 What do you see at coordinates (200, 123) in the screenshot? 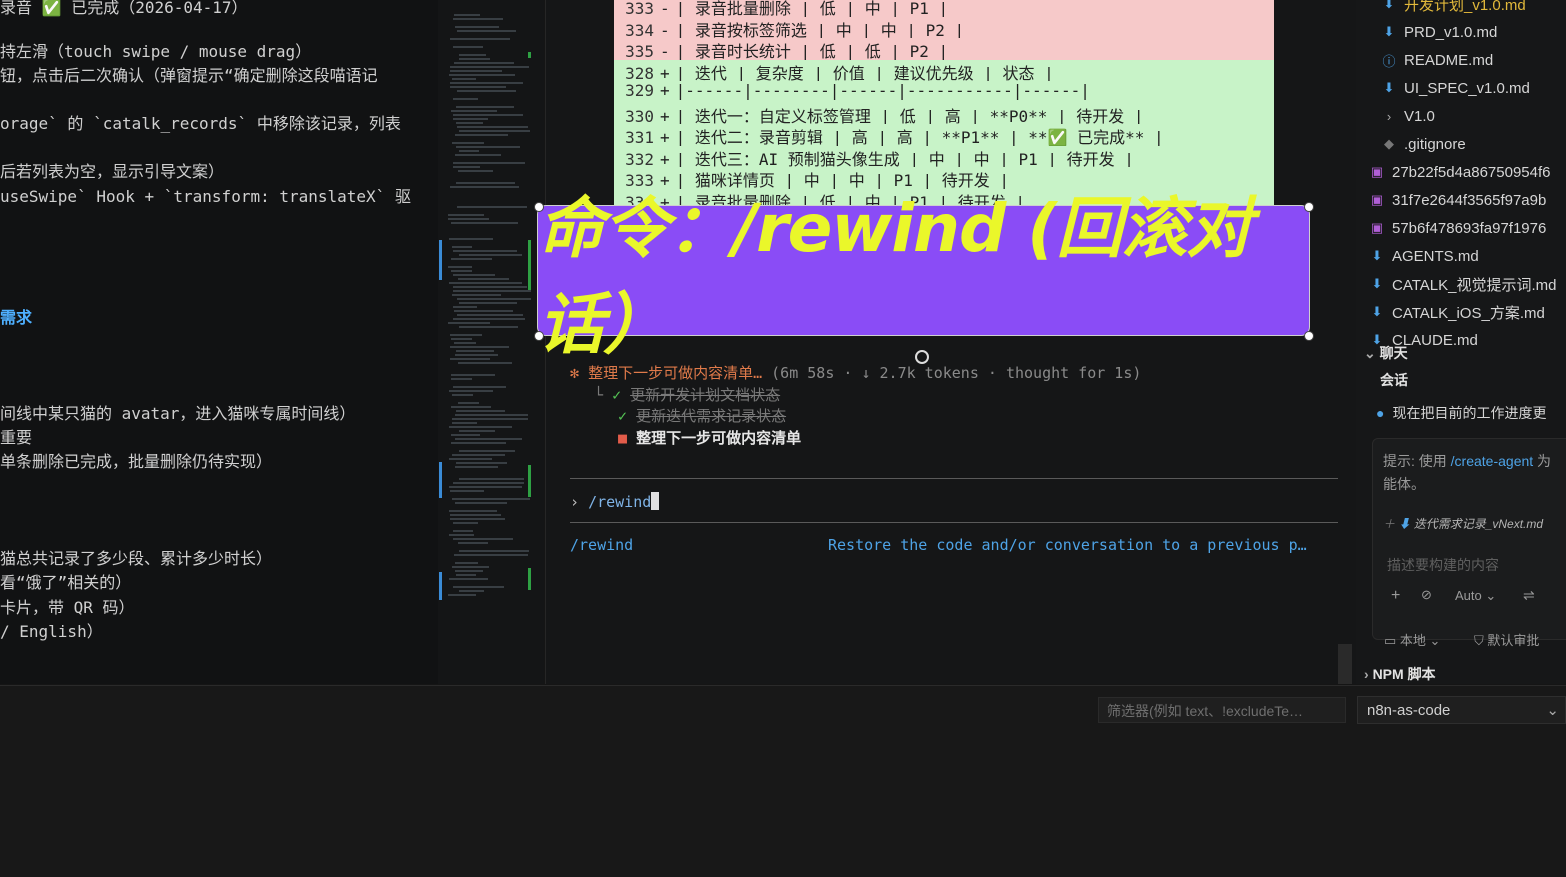
I see `editor-line: orage` 的 `catalk_records` 中移除该记录，列表` at bounding box center [200, 123].